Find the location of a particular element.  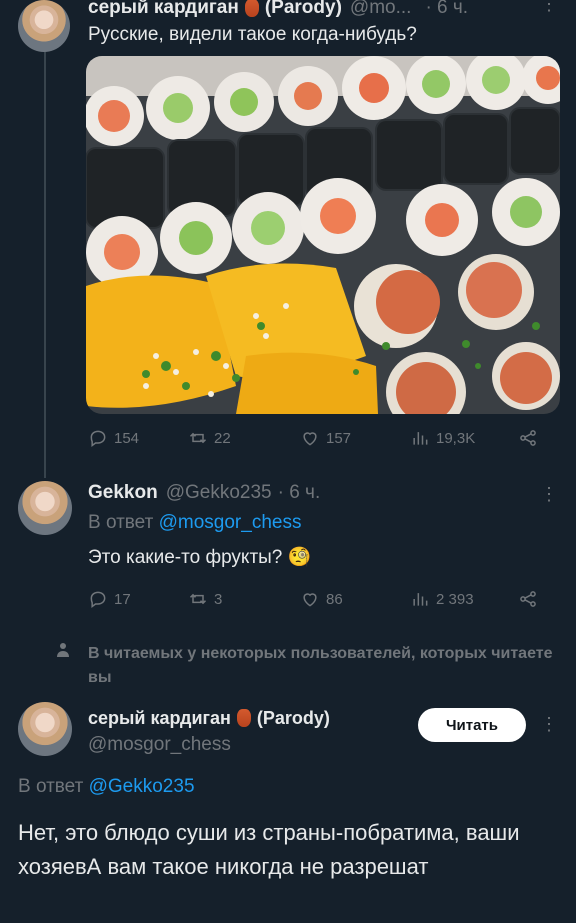

tweet2-header: Gekkon @Gekko235 · 6 ч. is located at coordinates (204, 493).